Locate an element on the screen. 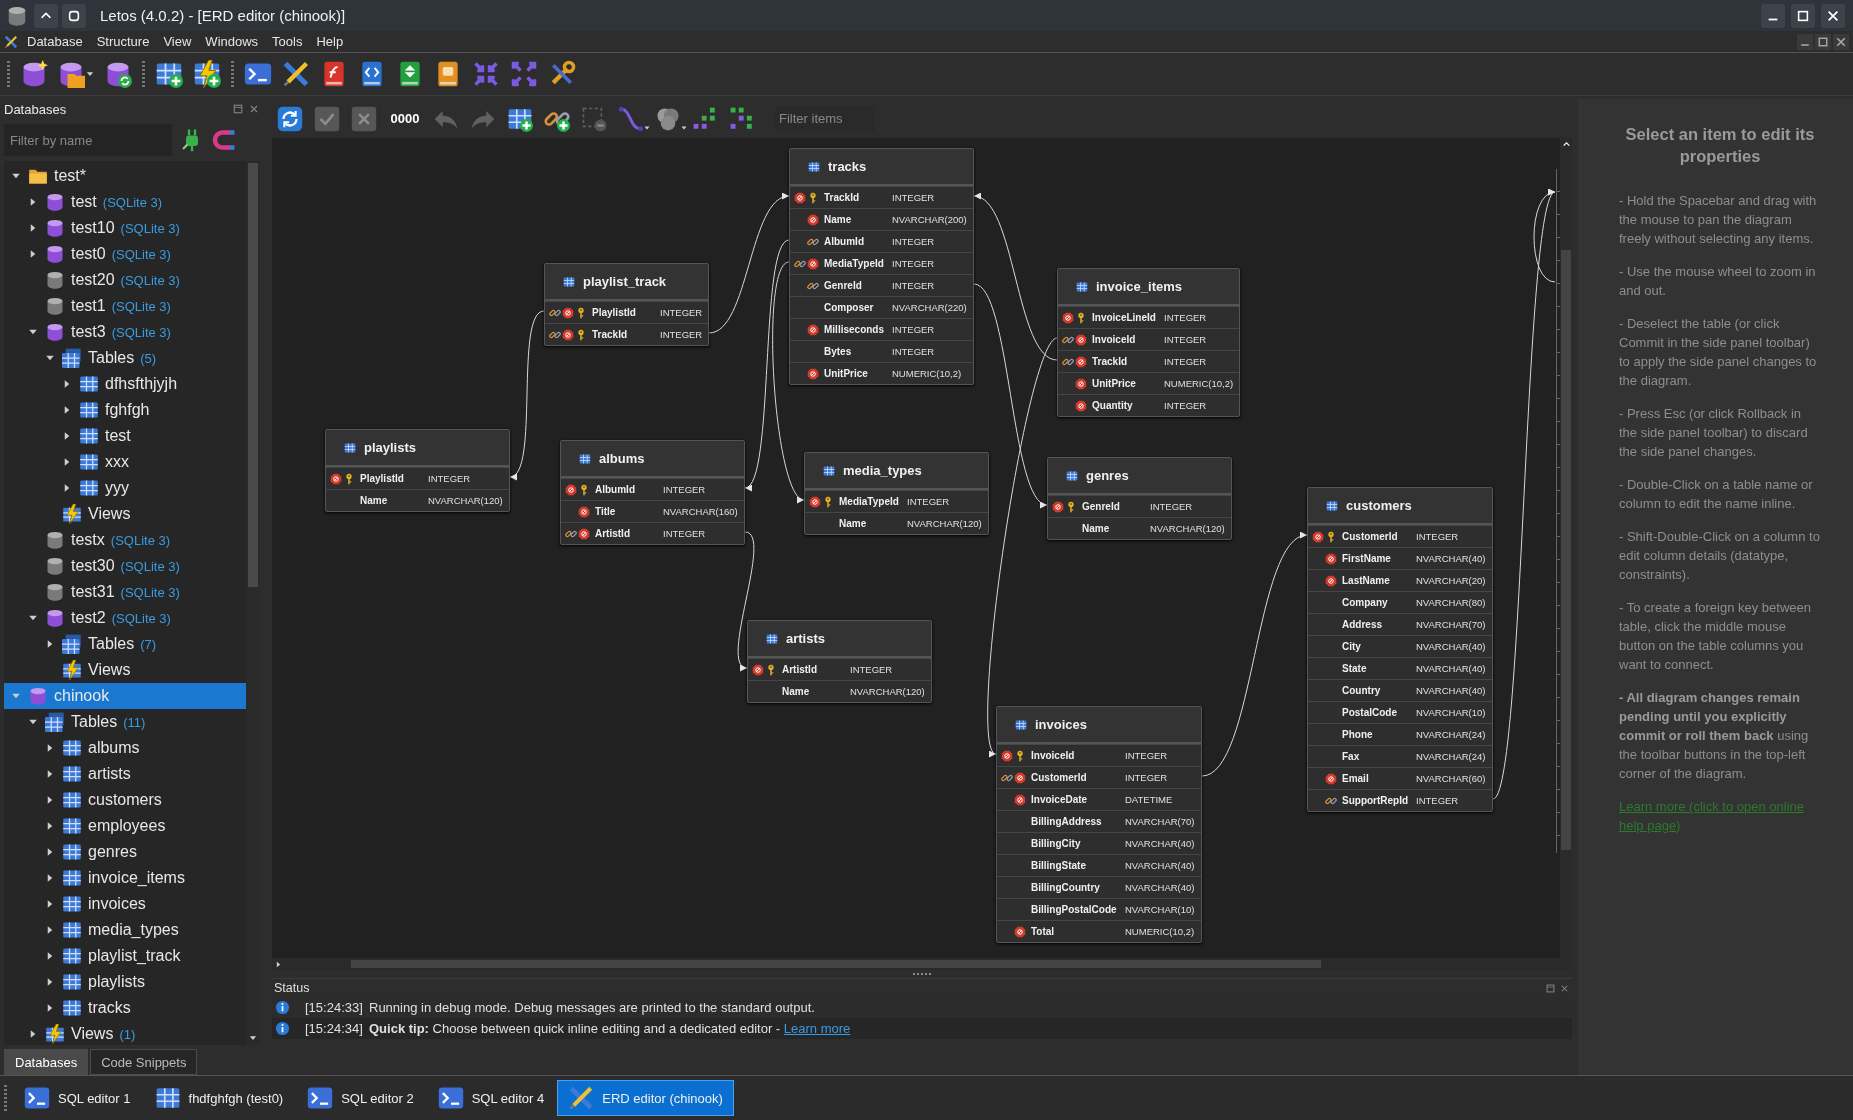 This screenshot has width=1853, height=1120. tree-item: testx (SQLite 3) is located at coordinates (125, 540).